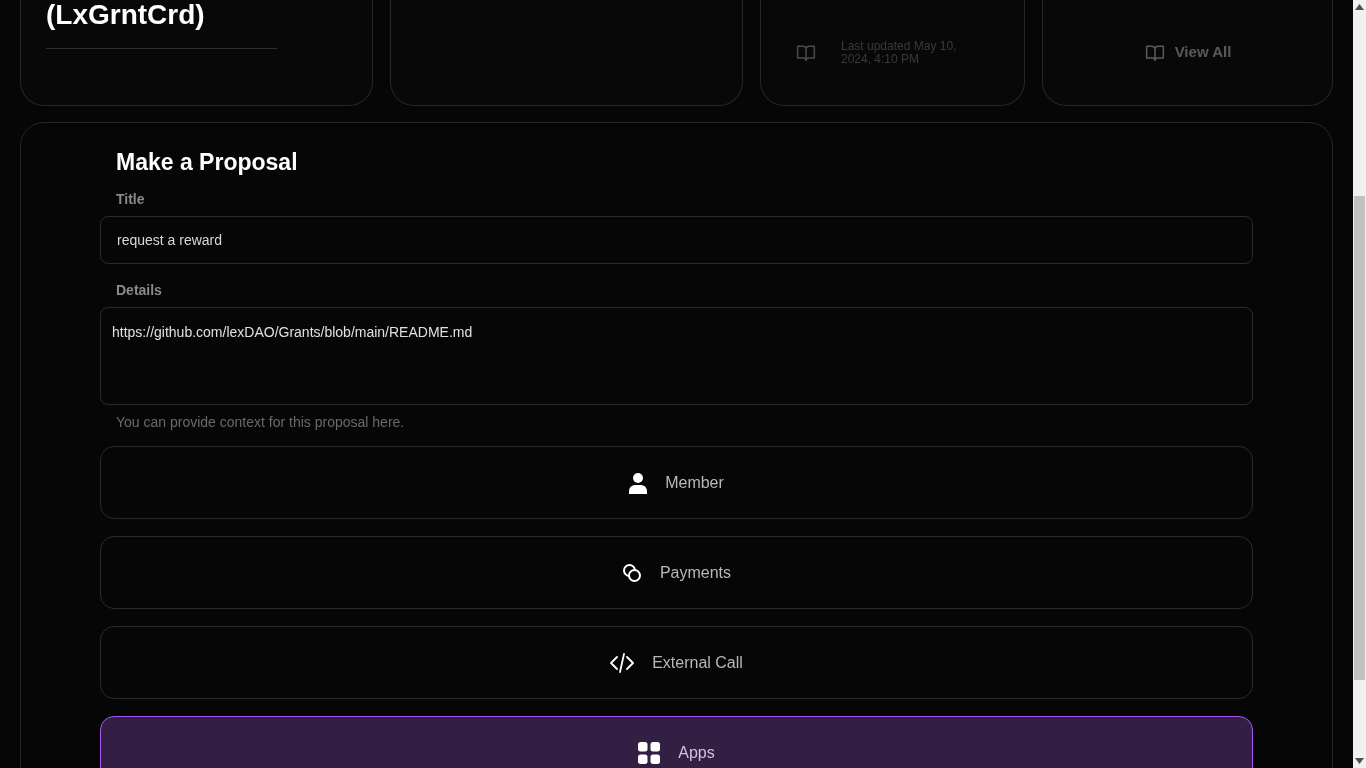 This screenshot has width=1366, height=768. I want to click on scroll-up-icon, so click(1359, 7).